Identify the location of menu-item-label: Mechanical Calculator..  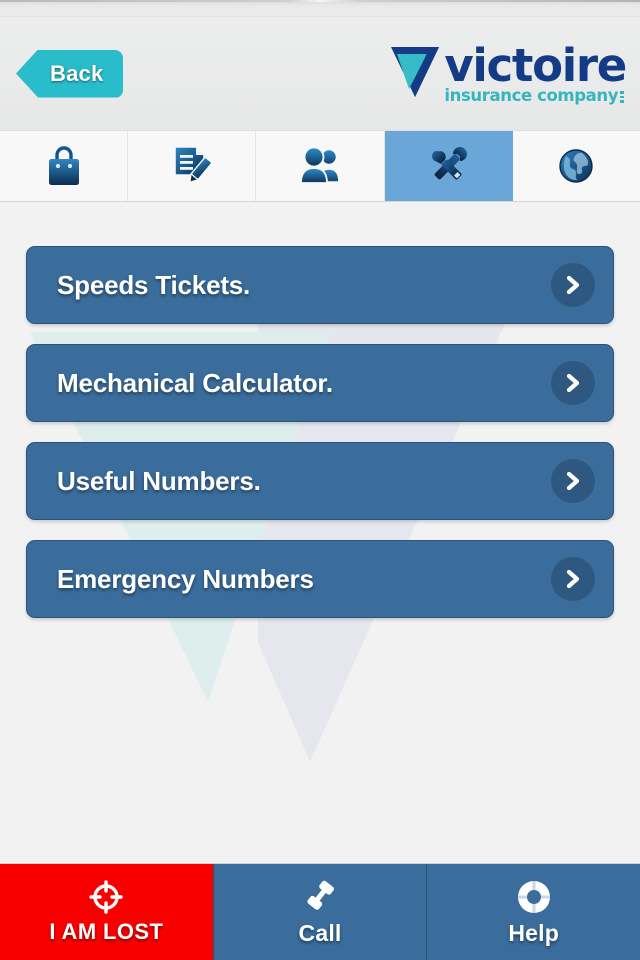
(195, 382).